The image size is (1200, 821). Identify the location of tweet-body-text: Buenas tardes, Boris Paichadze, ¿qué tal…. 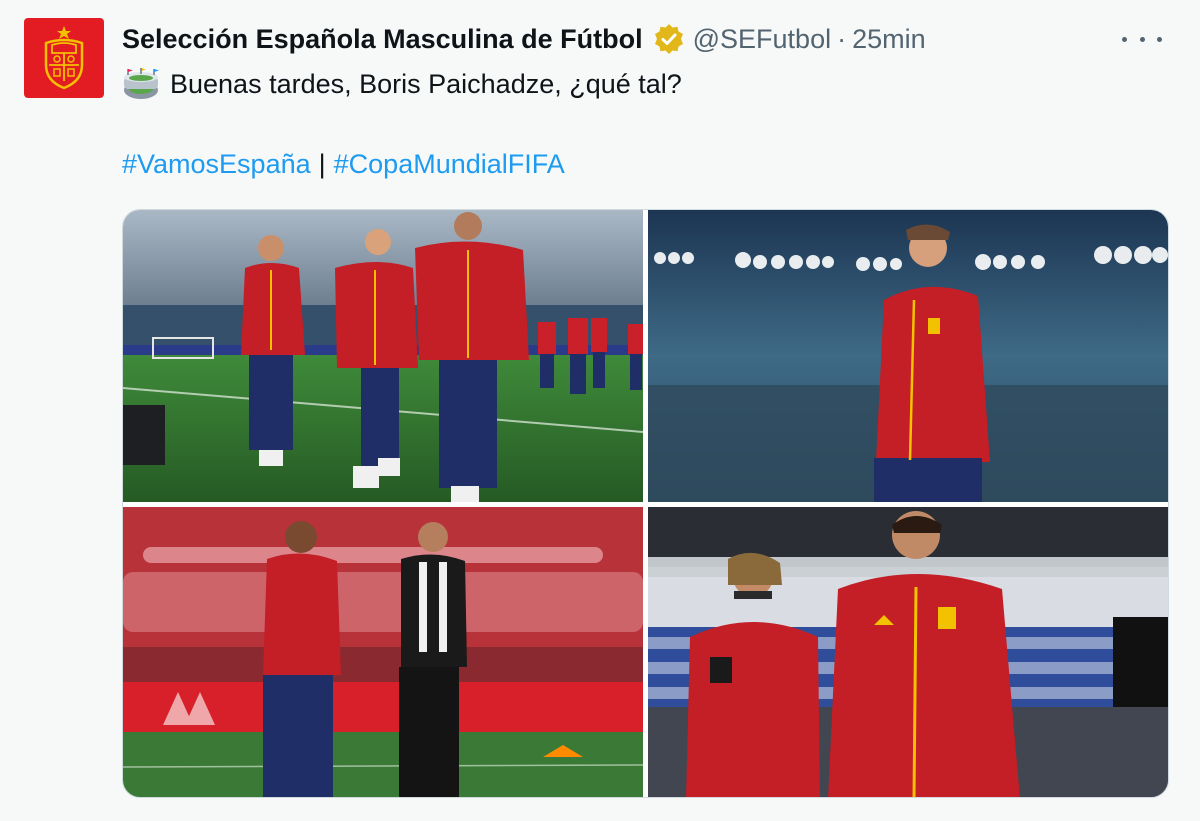
(426, 83).